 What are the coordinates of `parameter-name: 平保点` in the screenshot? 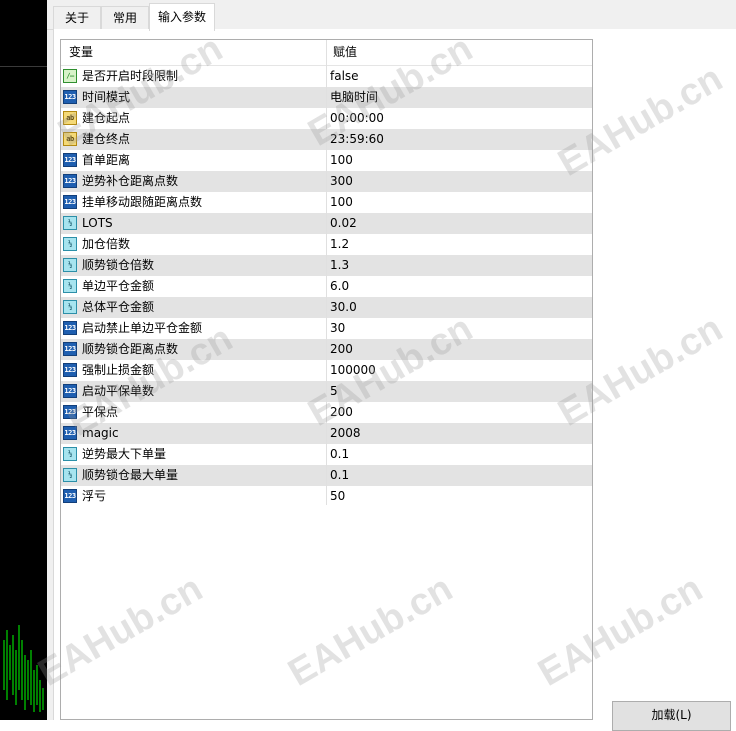 It's located at (100, 412).